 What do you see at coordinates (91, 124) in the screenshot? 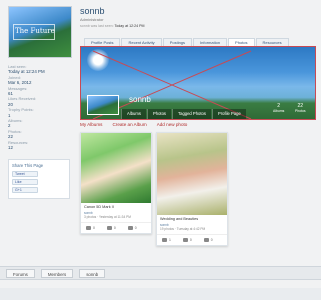
I see `my-albums-link: My Albums` at bounding box center [91, 124].